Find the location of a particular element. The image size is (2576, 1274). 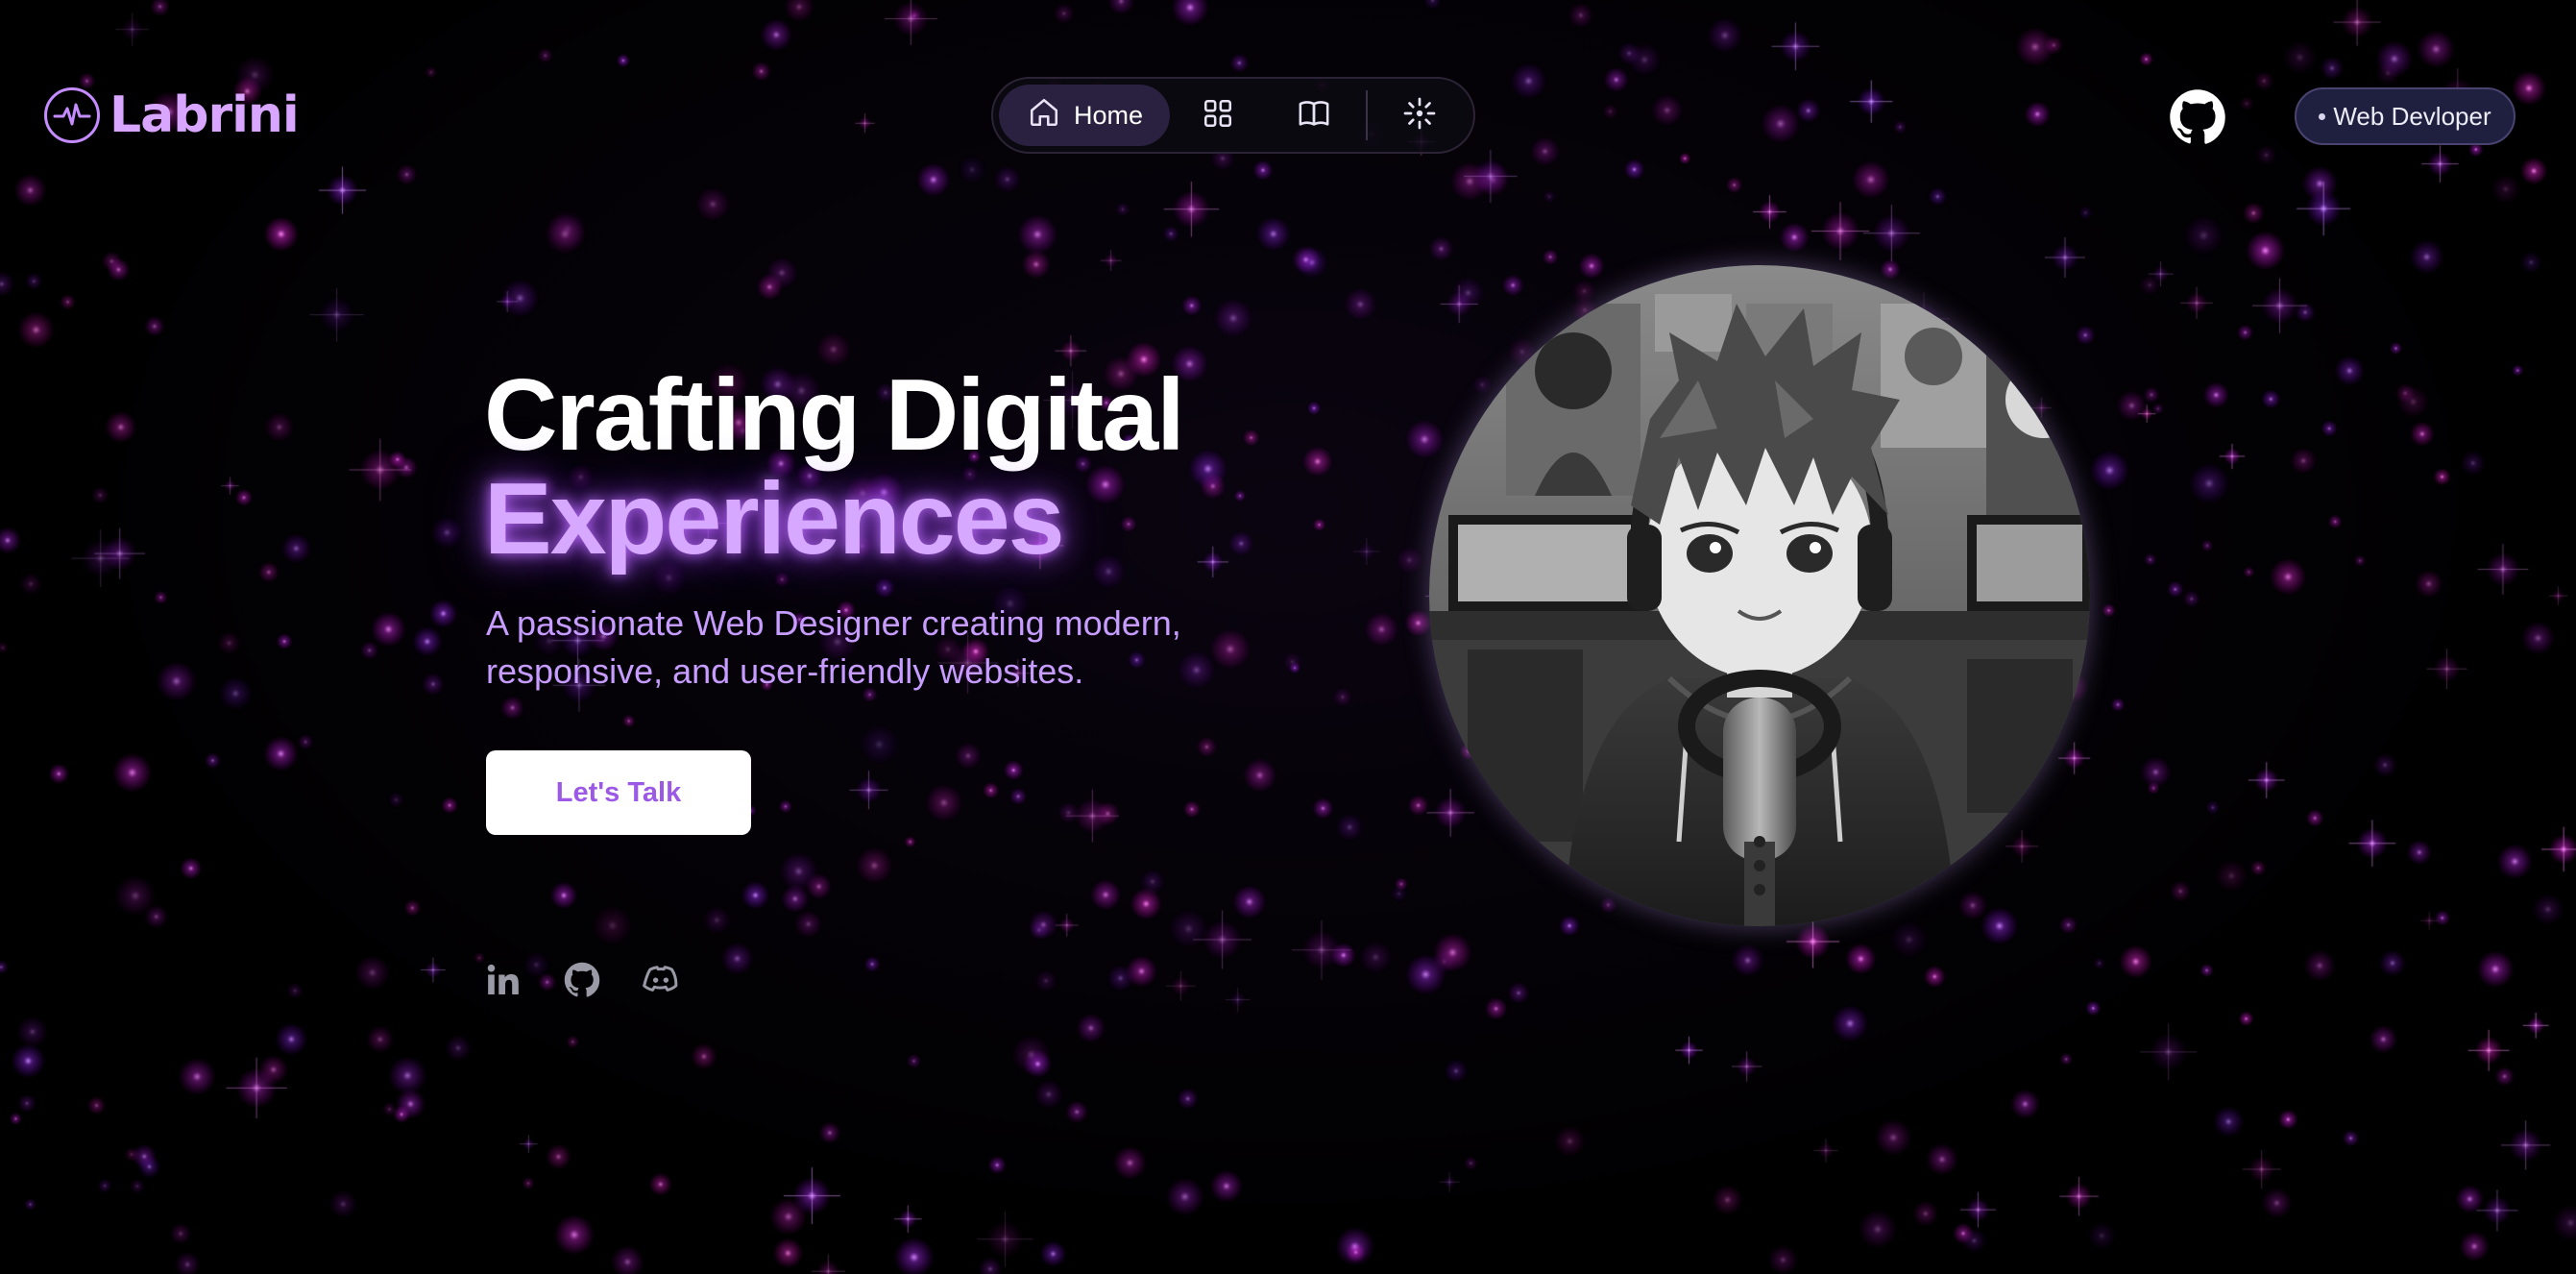

nav-sparkle-button is located at coordinates (1420, 116).